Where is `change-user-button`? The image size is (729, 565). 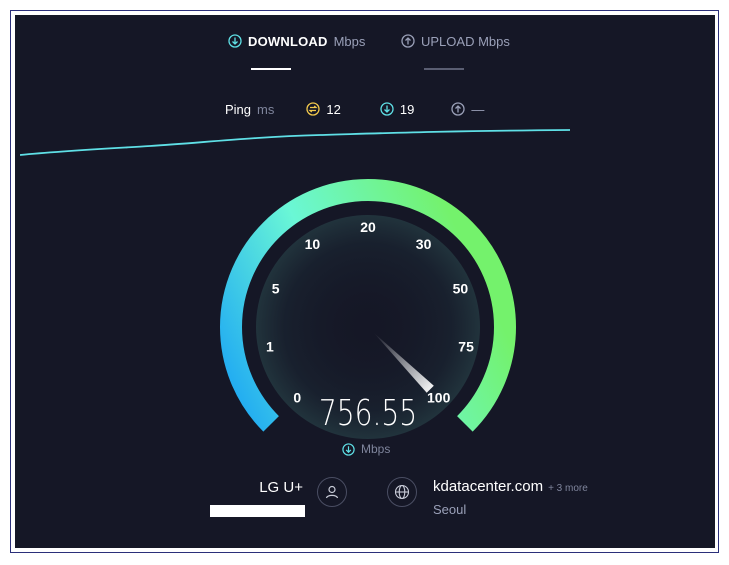
change-user-button is located at coordinates (332, 492).